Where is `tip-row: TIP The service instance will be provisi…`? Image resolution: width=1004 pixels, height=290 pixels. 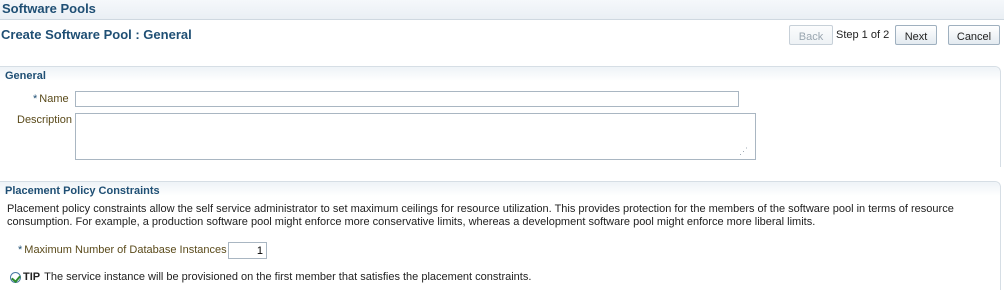 tip-row: TIP The service instance will be provisi… is located at coordinates (270, 277).